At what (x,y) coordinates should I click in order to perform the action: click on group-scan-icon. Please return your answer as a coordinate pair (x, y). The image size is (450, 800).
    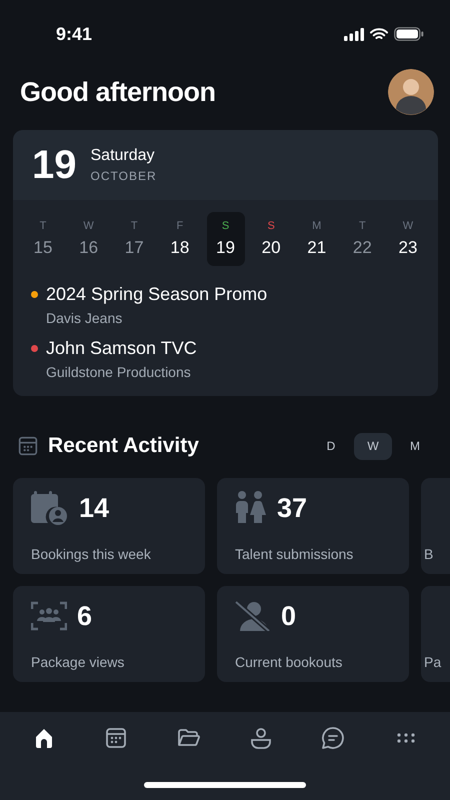
    Looking at the image, I should click on (49, 616).